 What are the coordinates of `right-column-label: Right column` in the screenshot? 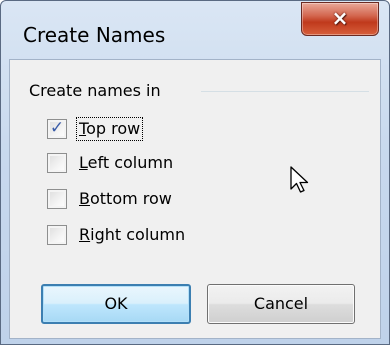 It's located at (132, 235).